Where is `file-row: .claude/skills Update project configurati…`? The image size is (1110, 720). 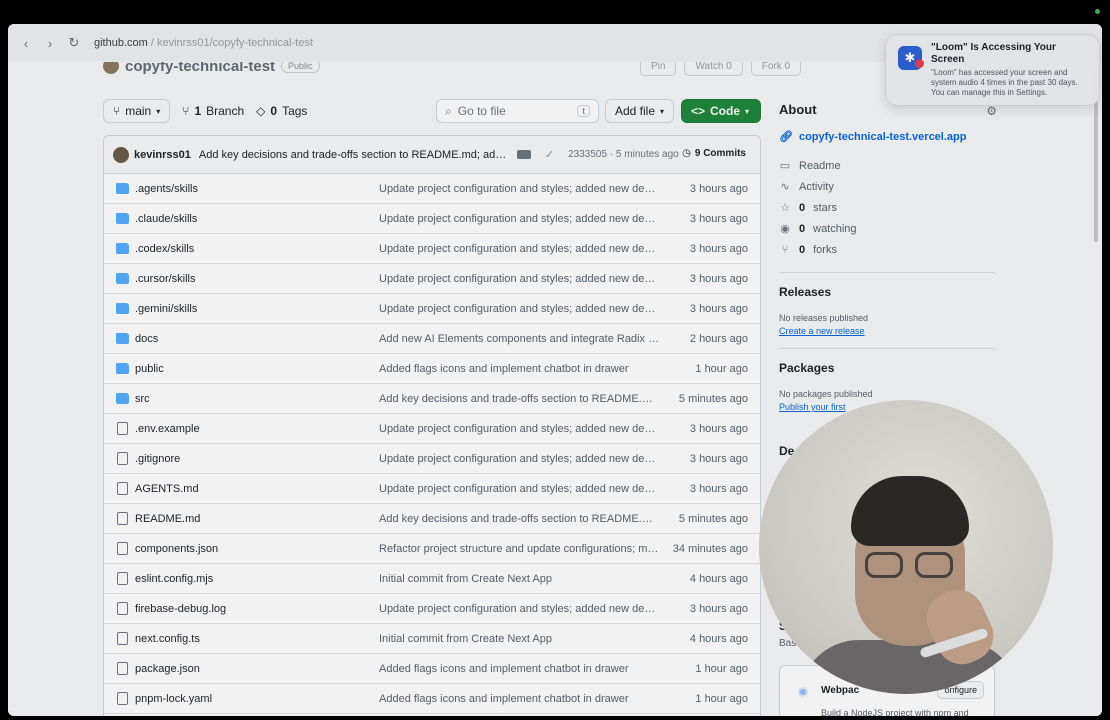 file-row: .claude/skills Update project configurati… is located at coordinates (432, 219).